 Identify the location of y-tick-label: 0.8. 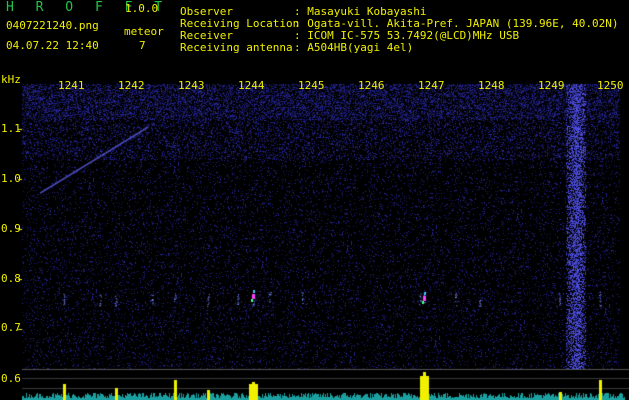
(11, 278).